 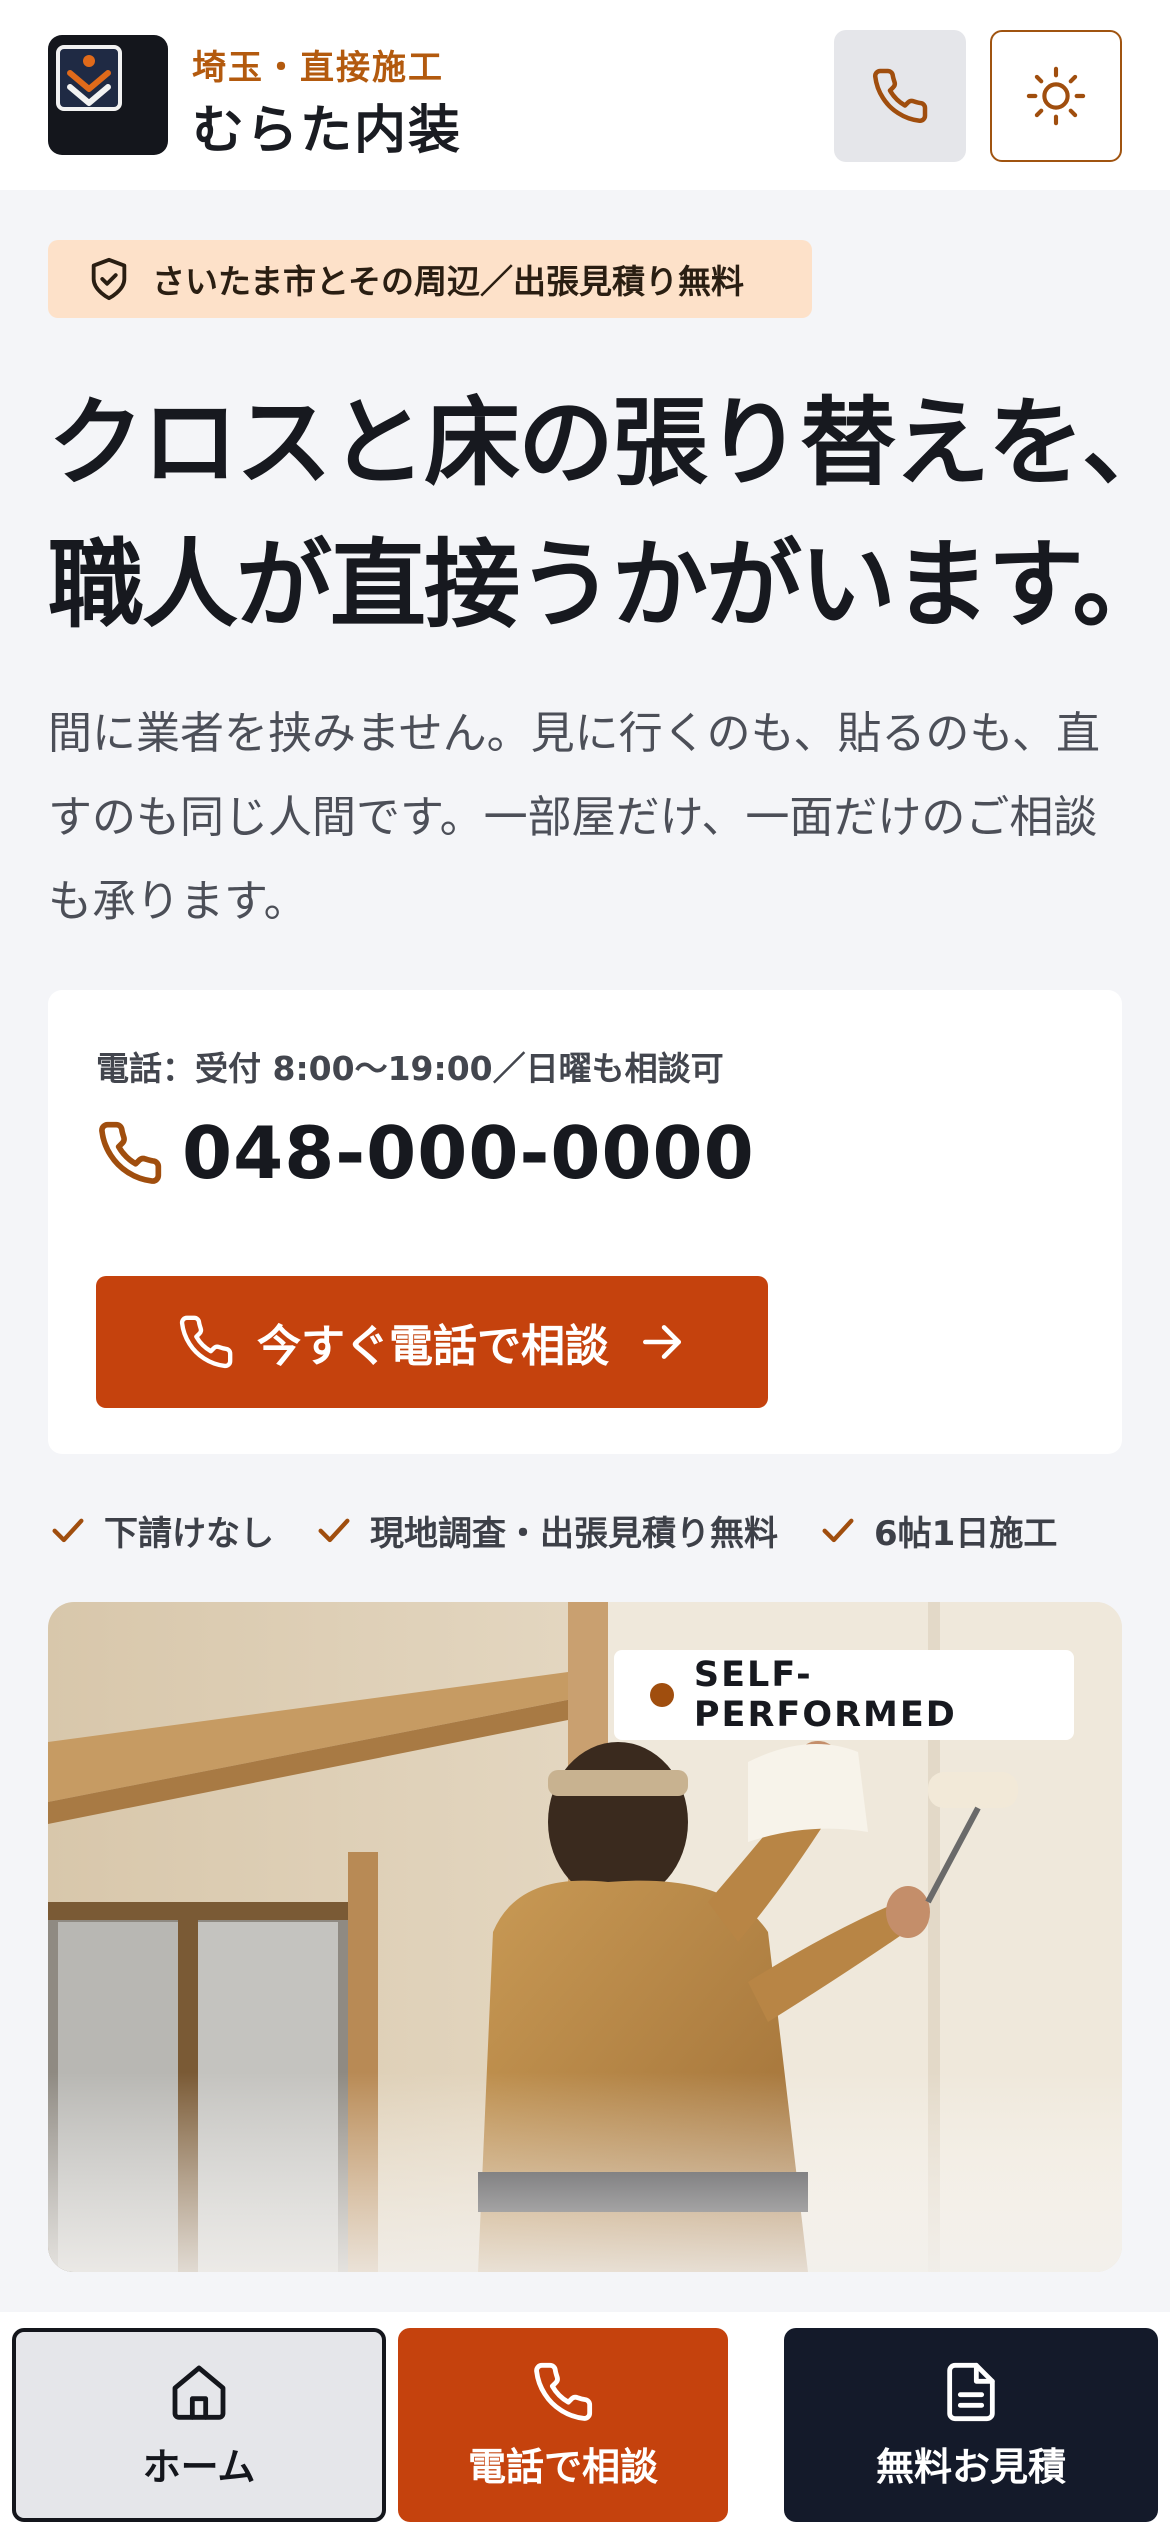 What do you see at coordinates (609, 443) in the screenshot?
I see `headline-line-1: クロスと床の張り替えを、` at bounding box center [609, 443].